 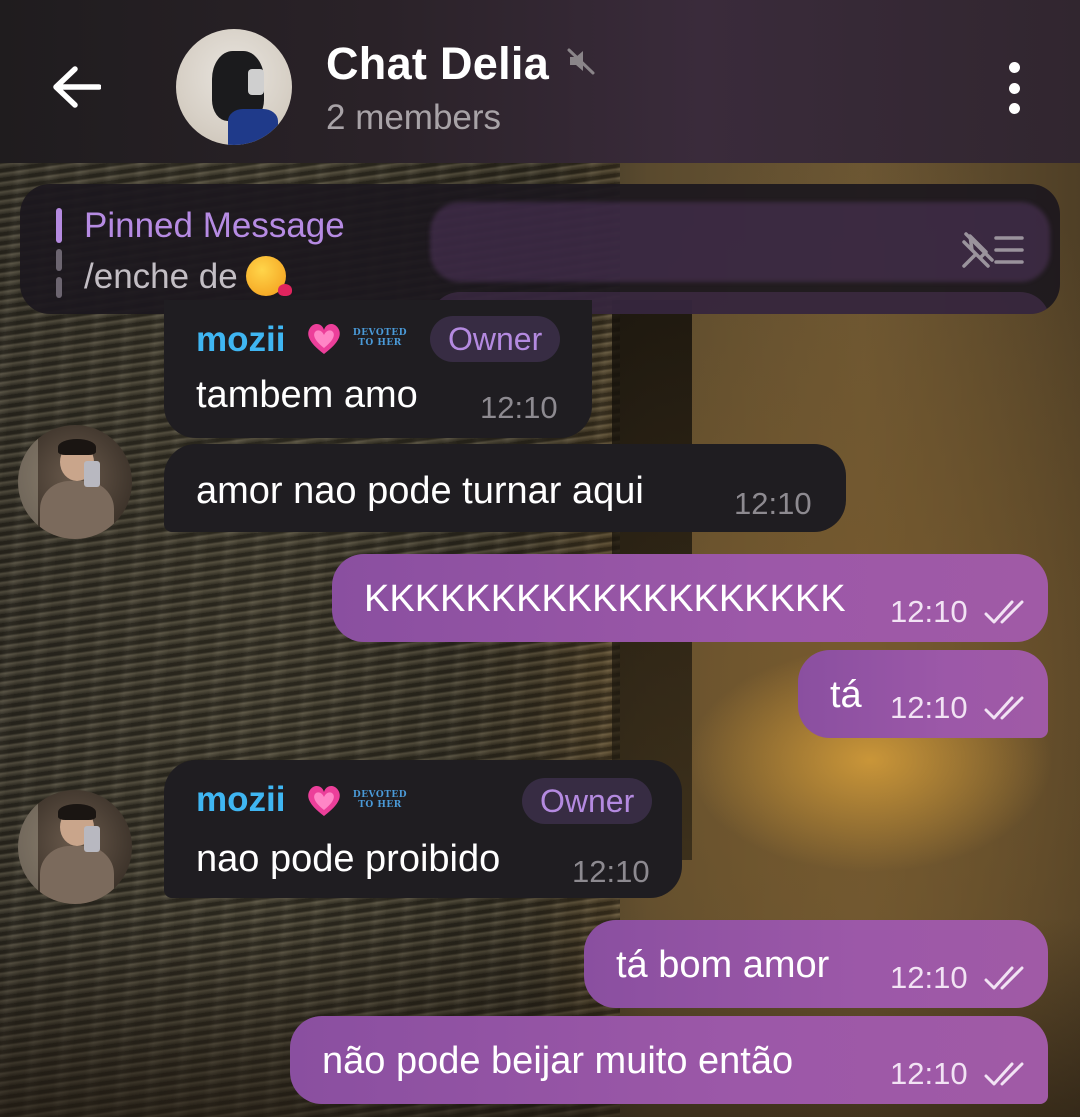 I want to click on message-bubble: tá 12:10, so click(x=923, y=694).